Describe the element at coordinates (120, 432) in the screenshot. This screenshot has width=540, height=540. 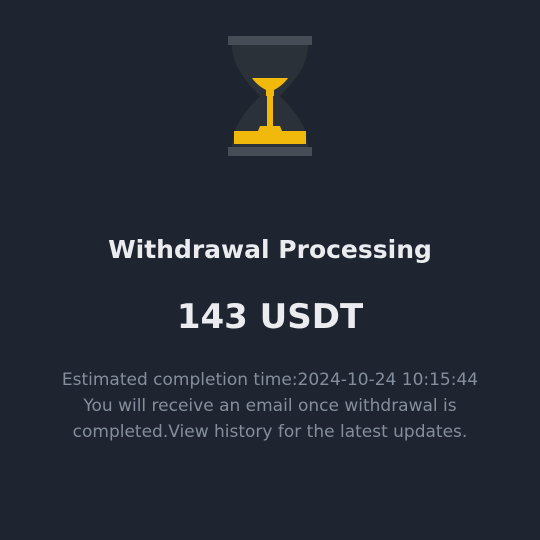
I see `completed-text: completed.` at that location.